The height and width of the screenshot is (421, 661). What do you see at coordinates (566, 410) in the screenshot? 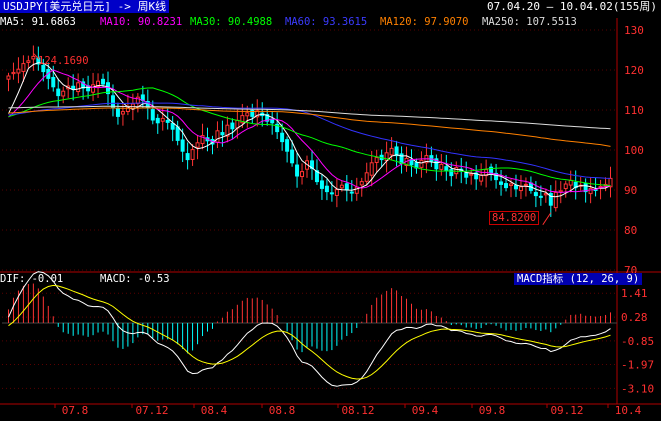
I see `x-tick-label: 09.12` at bounding box center [566, 410].